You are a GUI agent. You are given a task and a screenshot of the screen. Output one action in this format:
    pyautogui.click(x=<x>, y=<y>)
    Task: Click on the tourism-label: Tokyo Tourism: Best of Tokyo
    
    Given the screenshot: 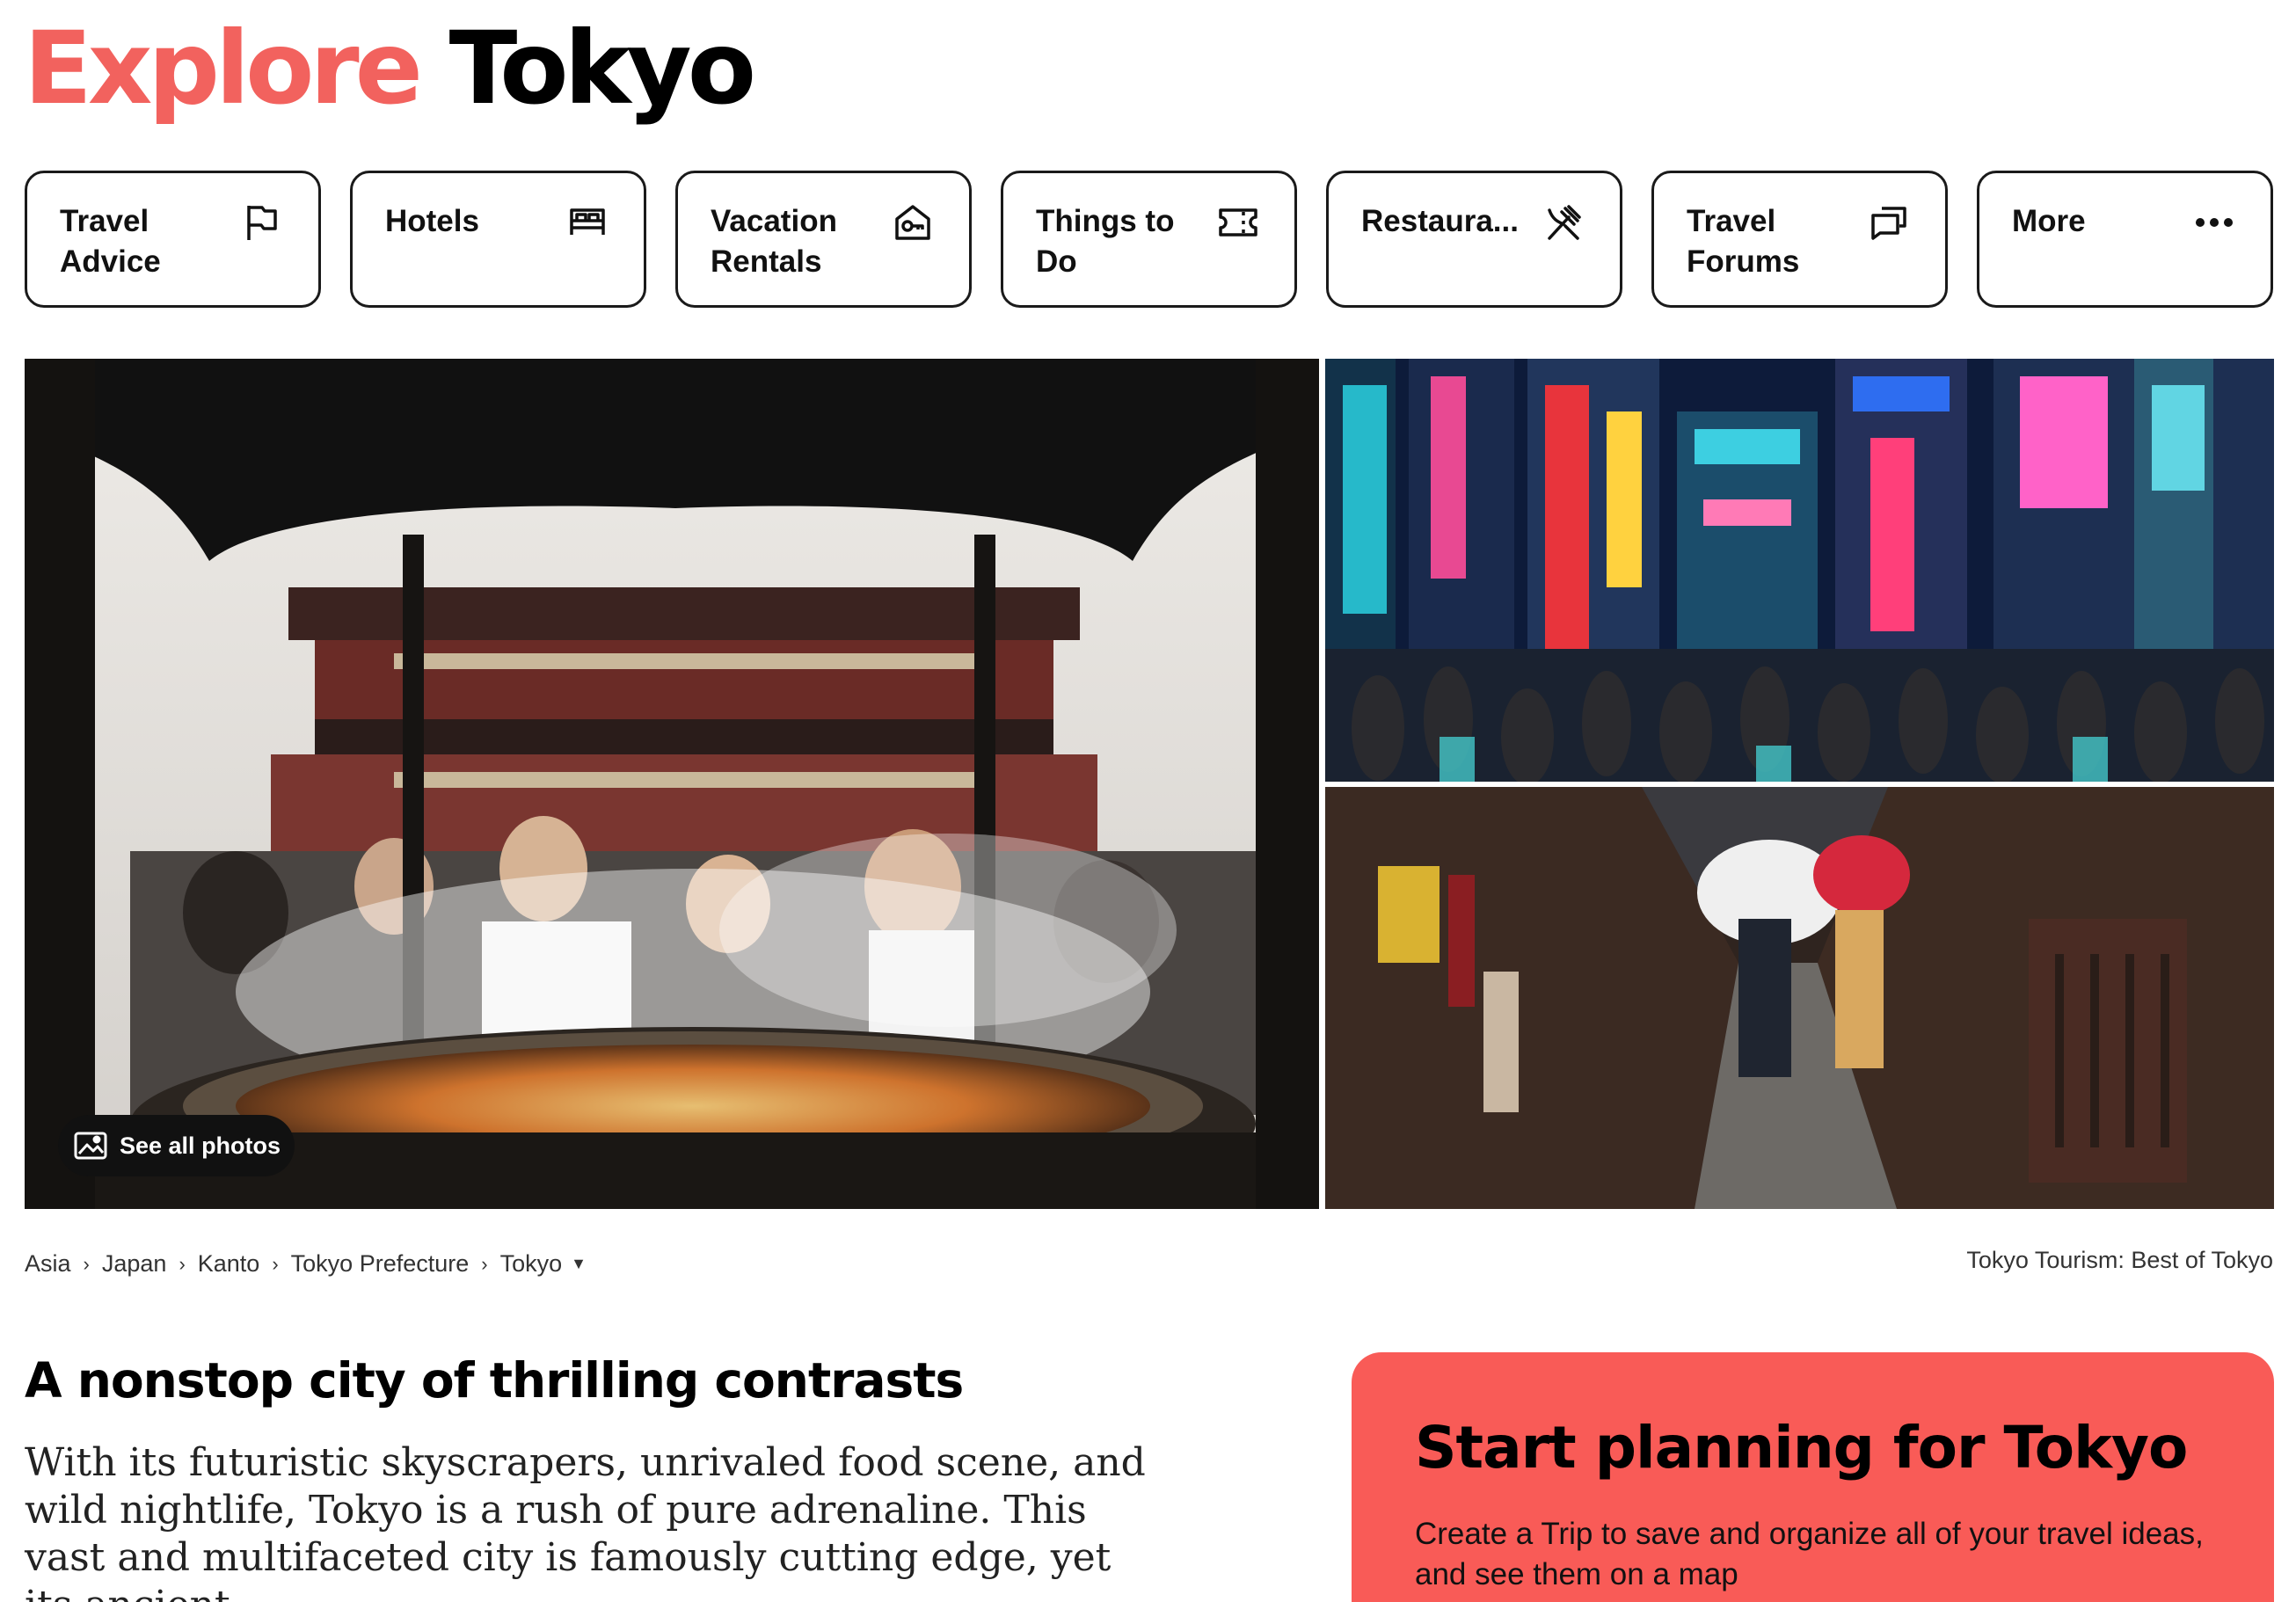 What is the action you would take?
    pyautogui.click(x=2119, y=1260)
    